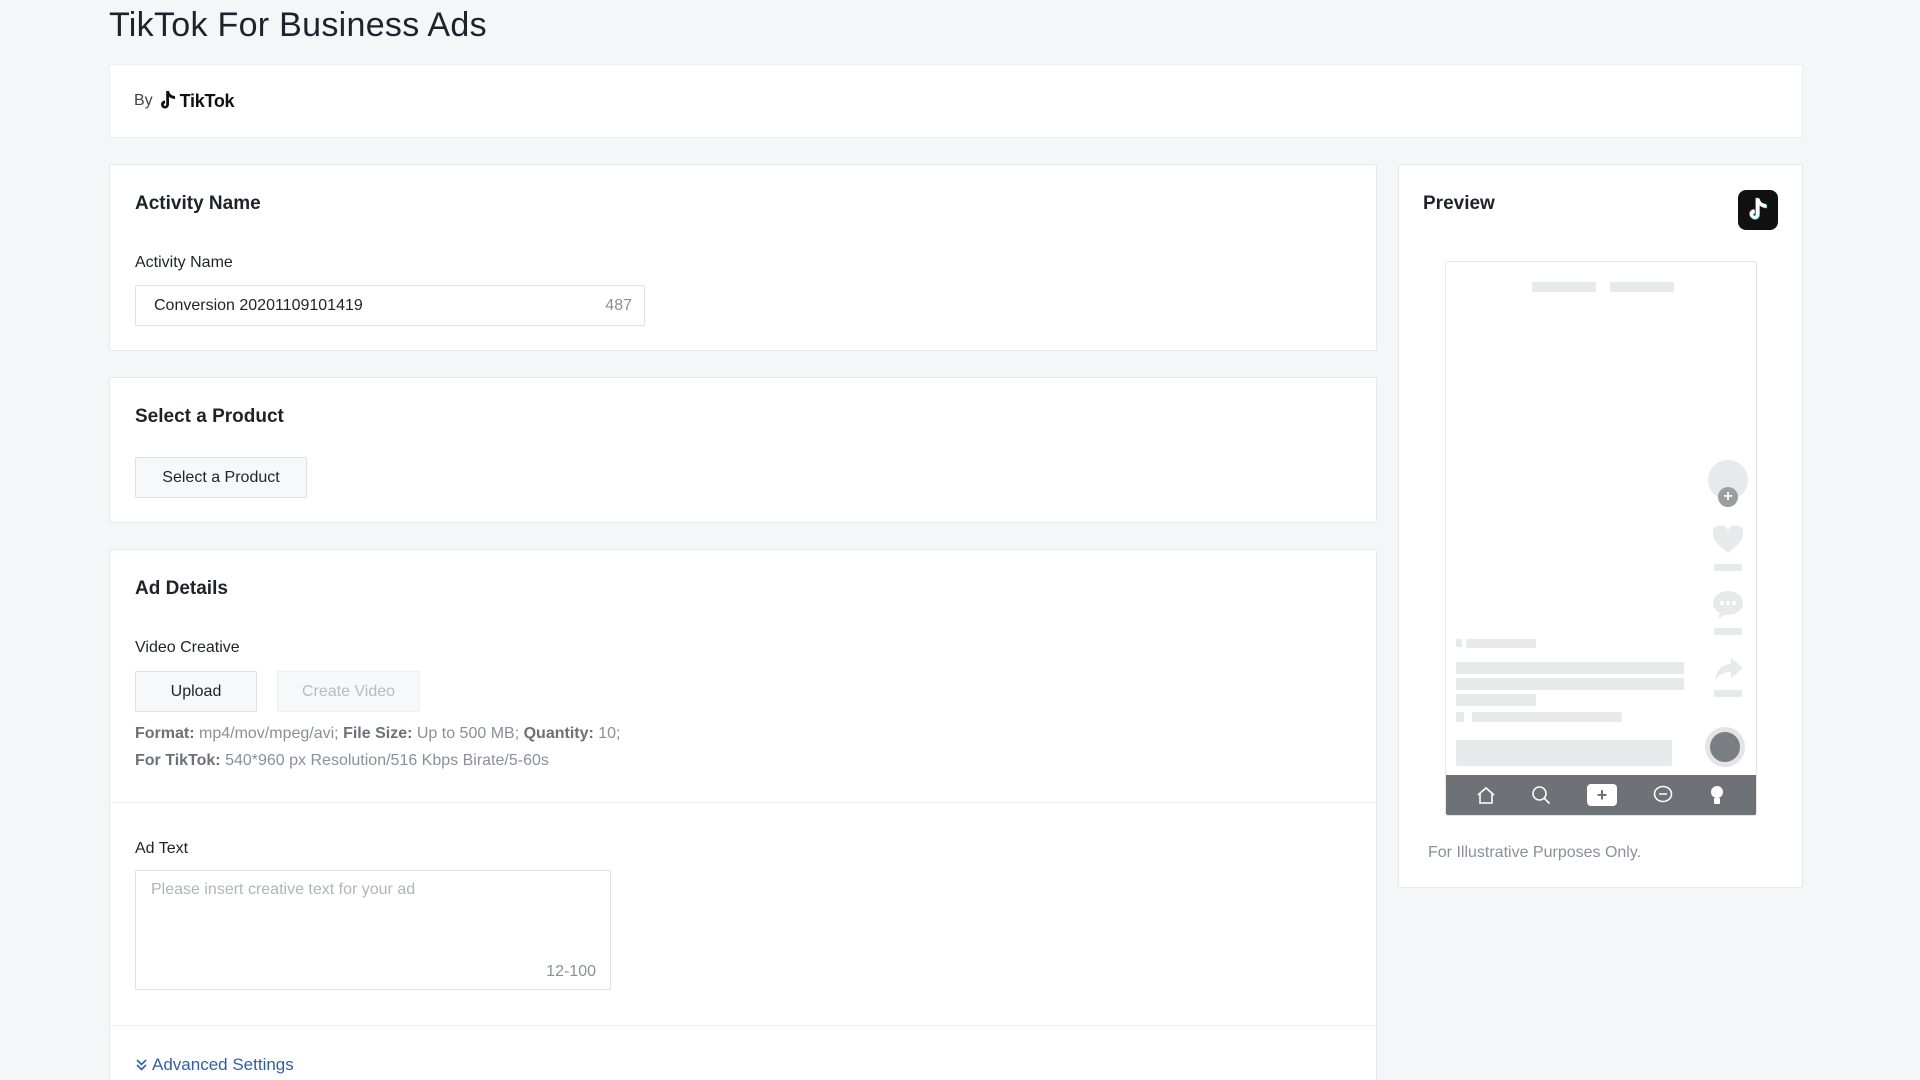 The width and height of the screenshot is (1920, 1080). I want to click on page-title: TikTok For Business Ads, so click(298, 25).